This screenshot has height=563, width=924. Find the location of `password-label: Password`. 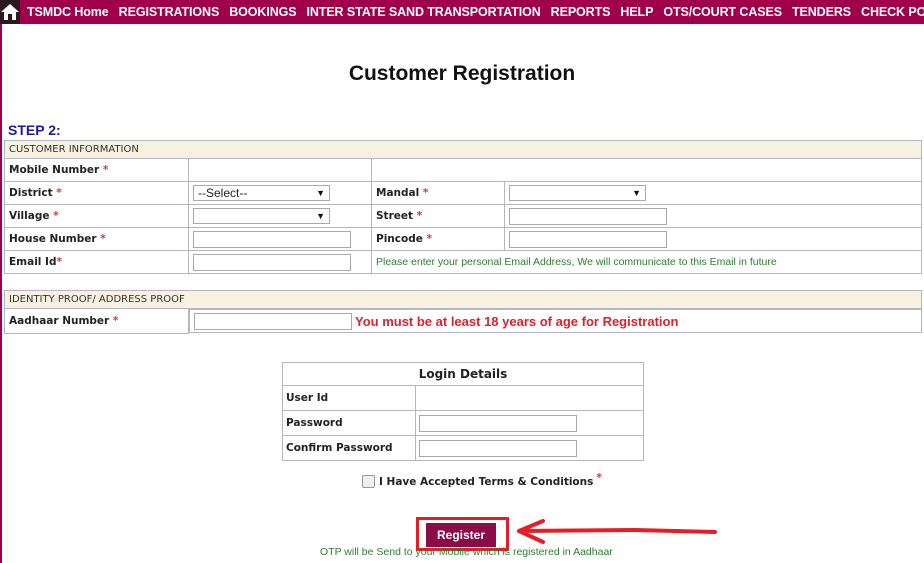

password-label: Password is located at coordinates (349, 423).